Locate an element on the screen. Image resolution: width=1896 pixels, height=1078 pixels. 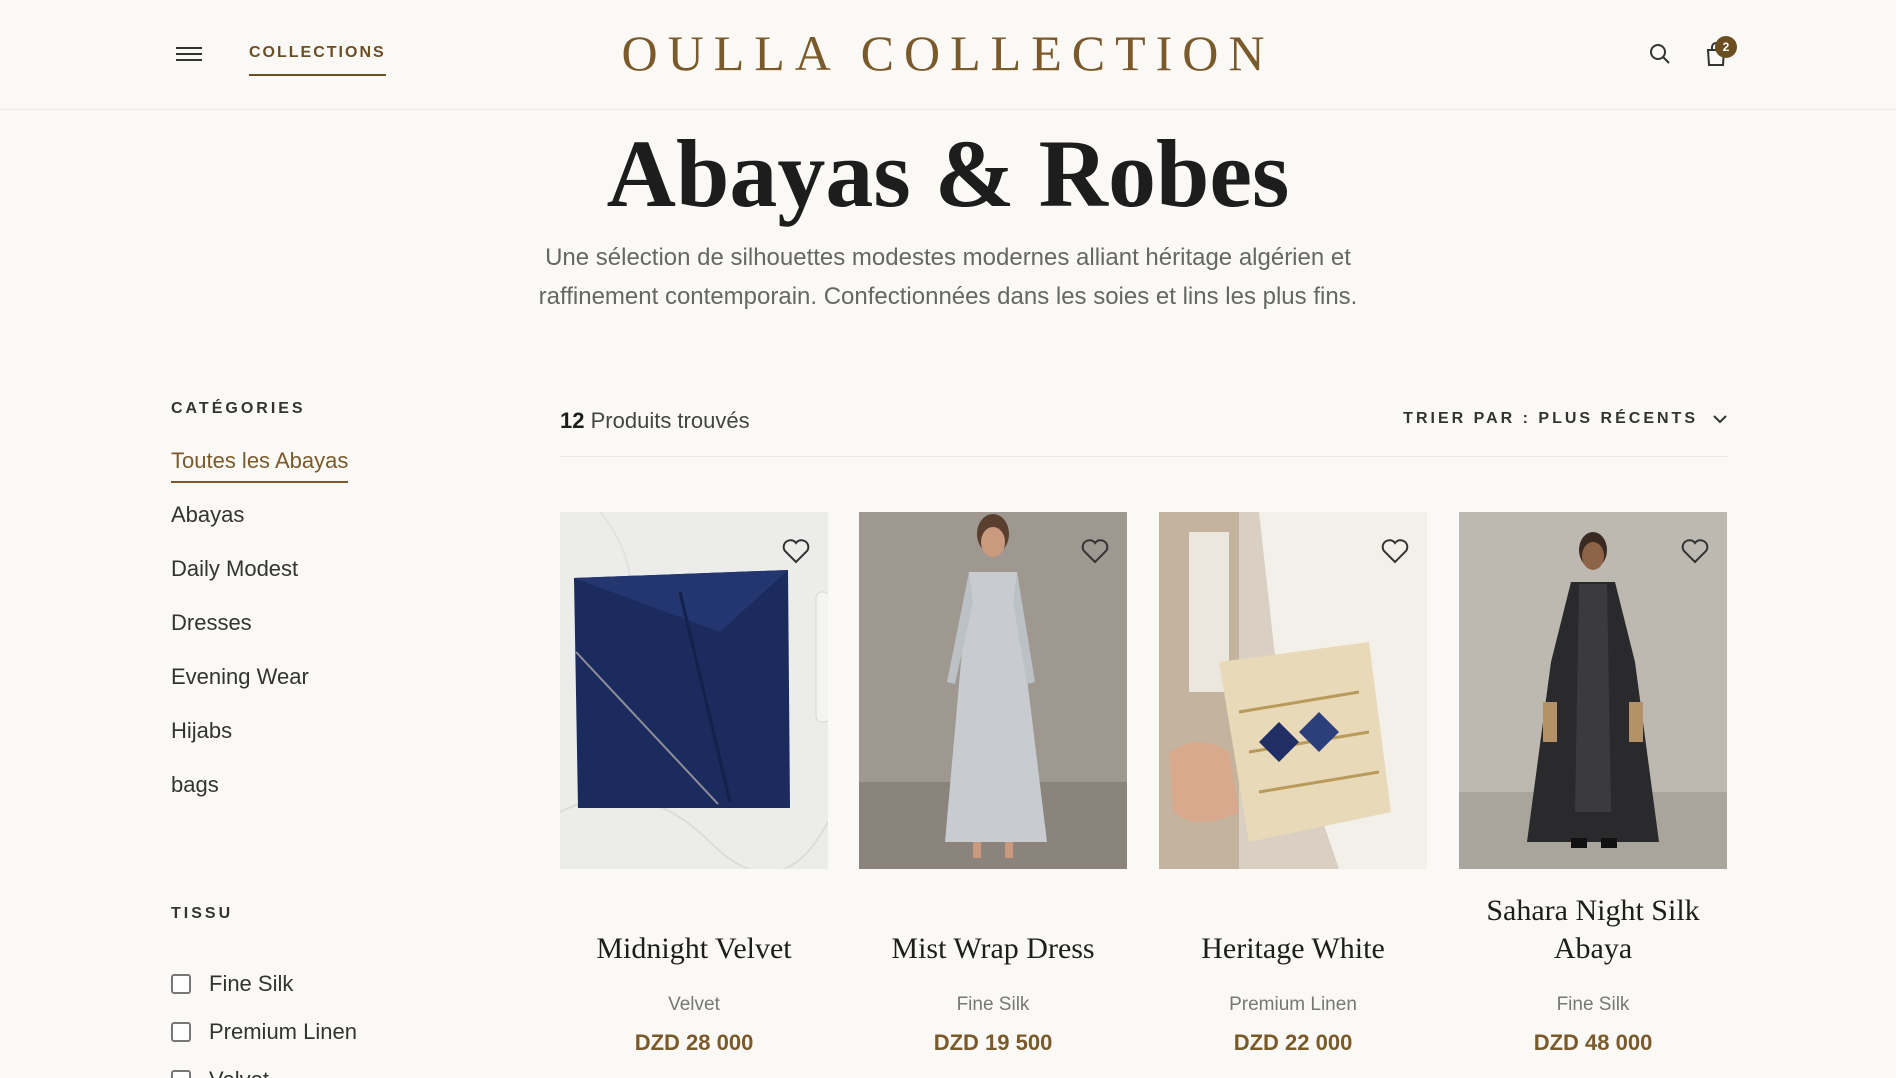
product-title: Mist Wrap Dress is located at coordinates (993, 949).